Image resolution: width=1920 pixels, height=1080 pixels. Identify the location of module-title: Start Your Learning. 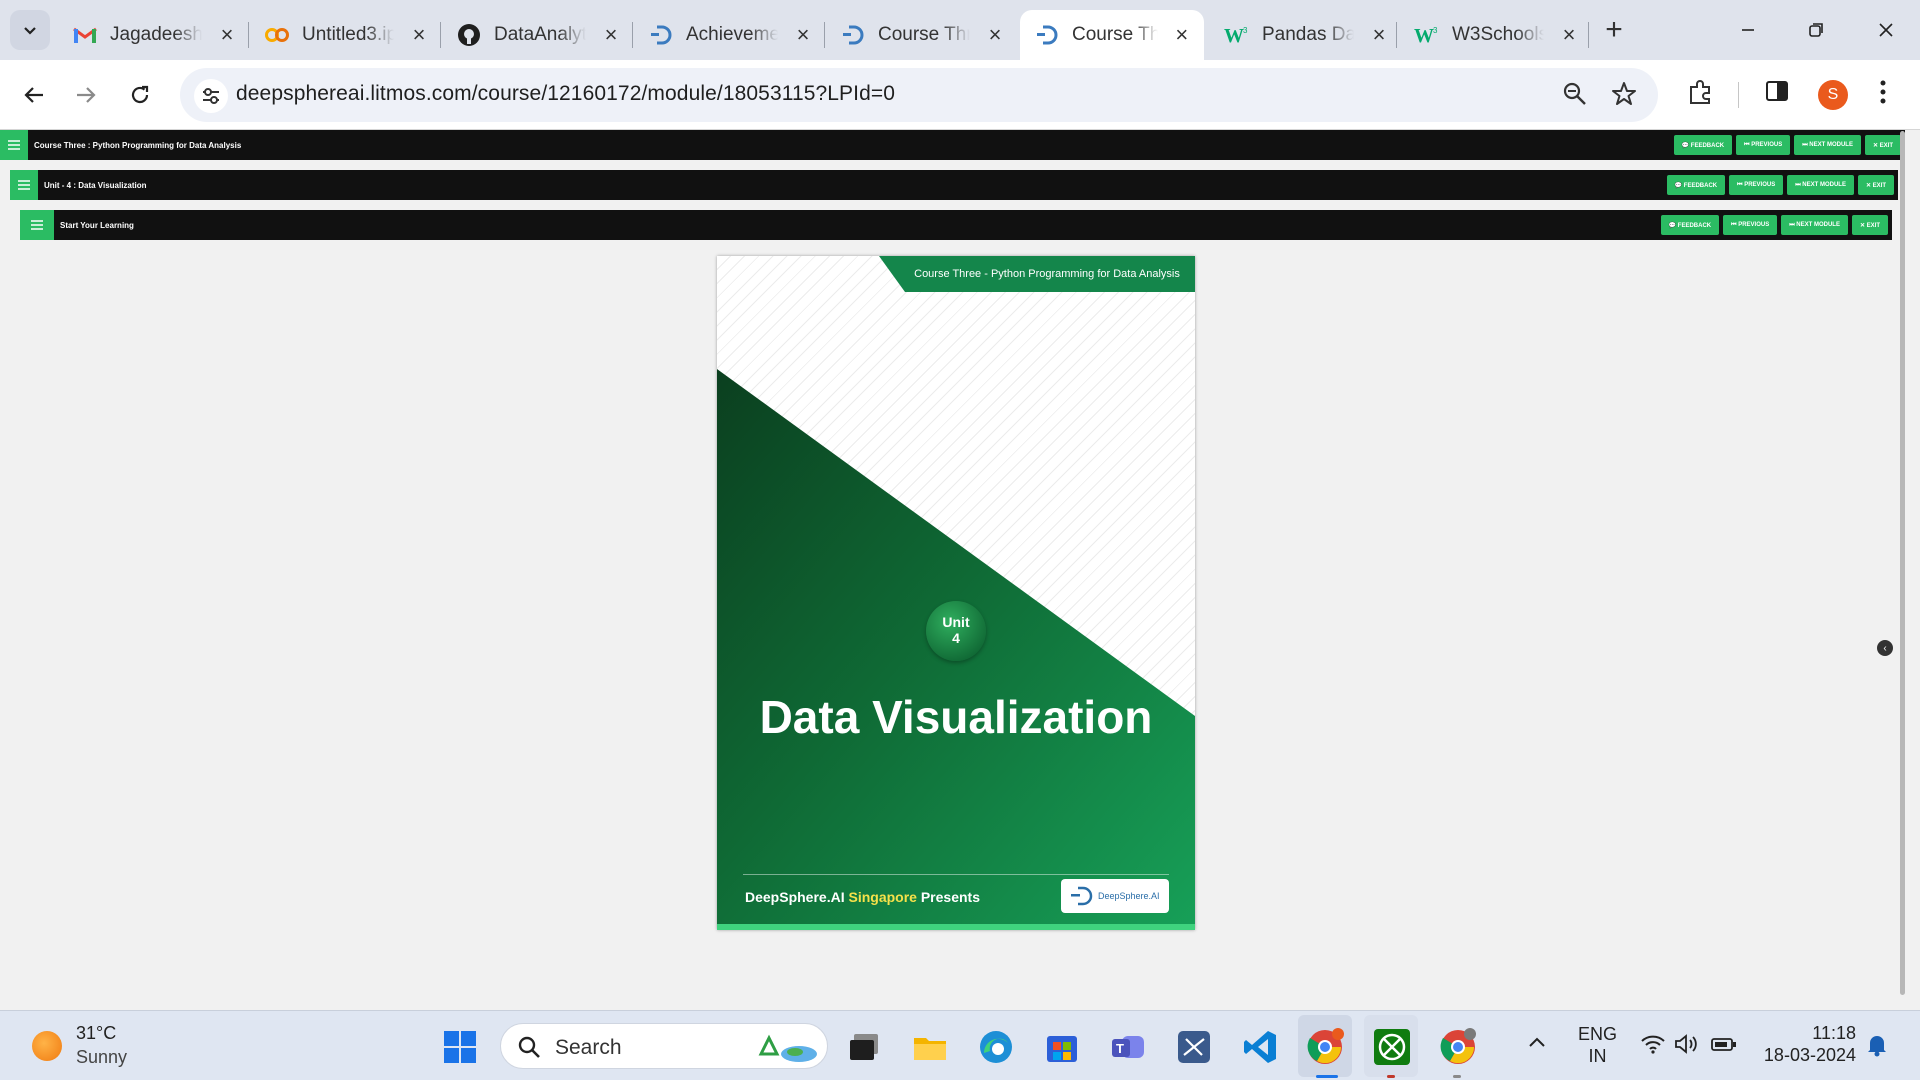
(97, 225).